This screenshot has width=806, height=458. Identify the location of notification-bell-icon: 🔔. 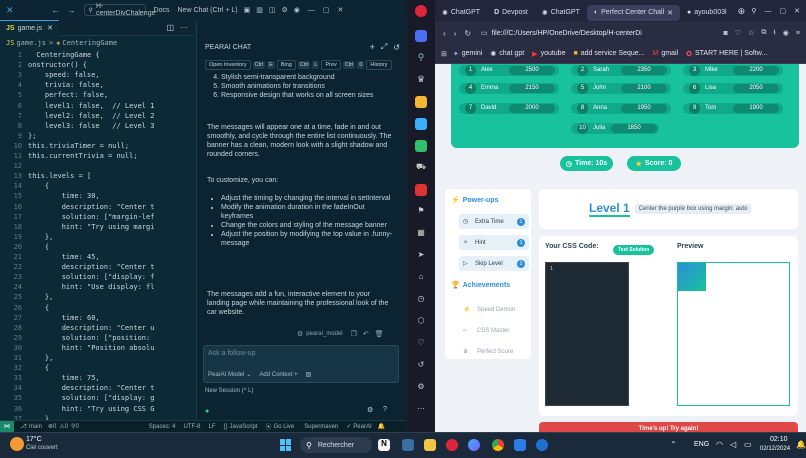
(801, 444).